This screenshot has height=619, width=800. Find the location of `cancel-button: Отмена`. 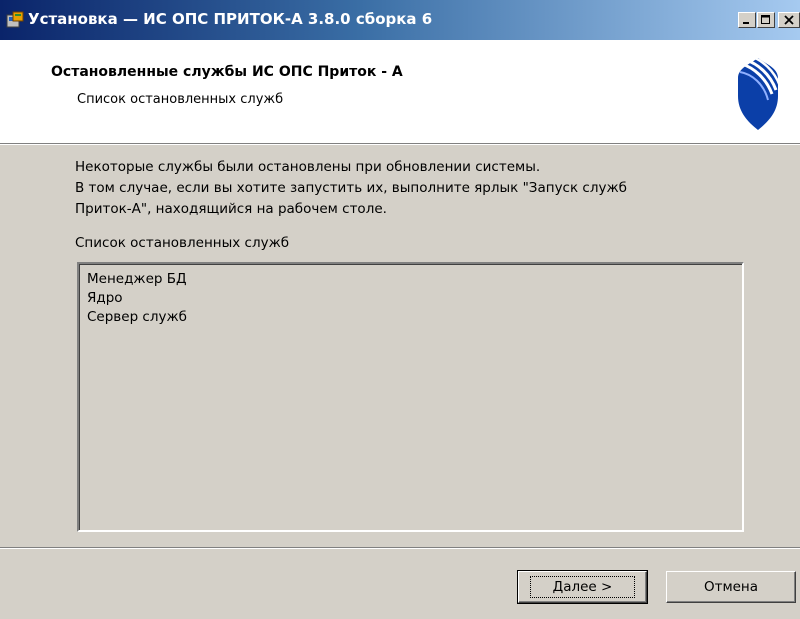

cancel-button: Отмена is located at coordinates (731, 587).